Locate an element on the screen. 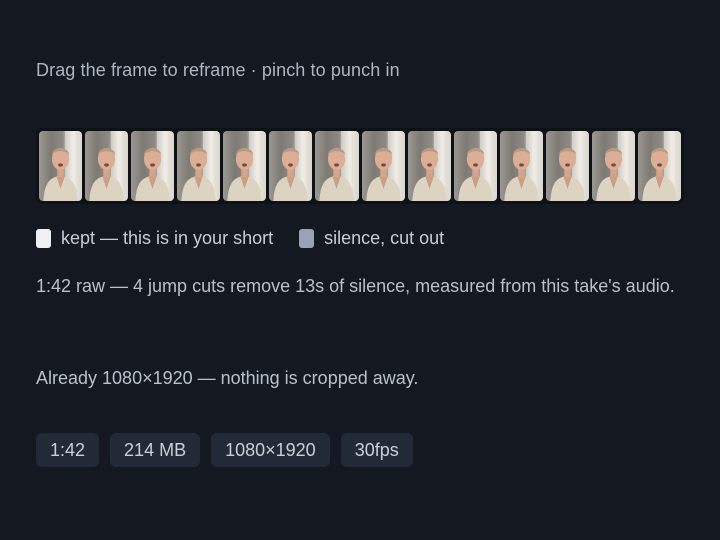 Image resolution: width=720 pixels, height=540 pixels. framerate-chip: 30fps is located at coordinates (376, 450).